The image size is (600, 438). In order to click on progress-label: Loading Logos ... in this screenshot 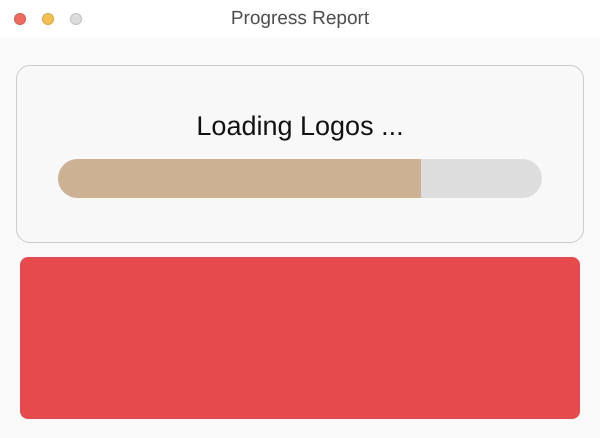, I will do `click(300, 126)`.